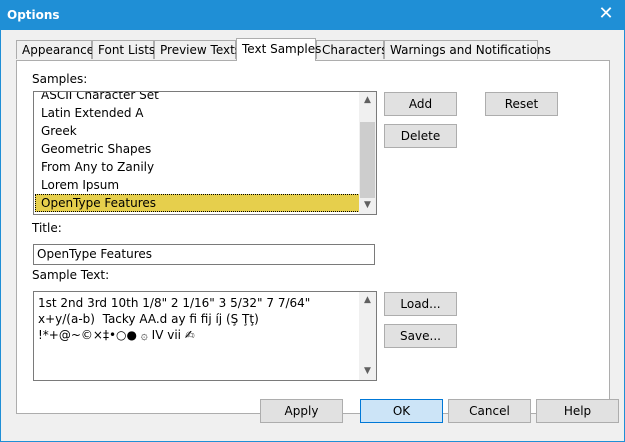 This screenshot has height=442, width=625. Describe the element at coordinates (420, 104) in the screenshot. I see `add-button: Add` at that location.